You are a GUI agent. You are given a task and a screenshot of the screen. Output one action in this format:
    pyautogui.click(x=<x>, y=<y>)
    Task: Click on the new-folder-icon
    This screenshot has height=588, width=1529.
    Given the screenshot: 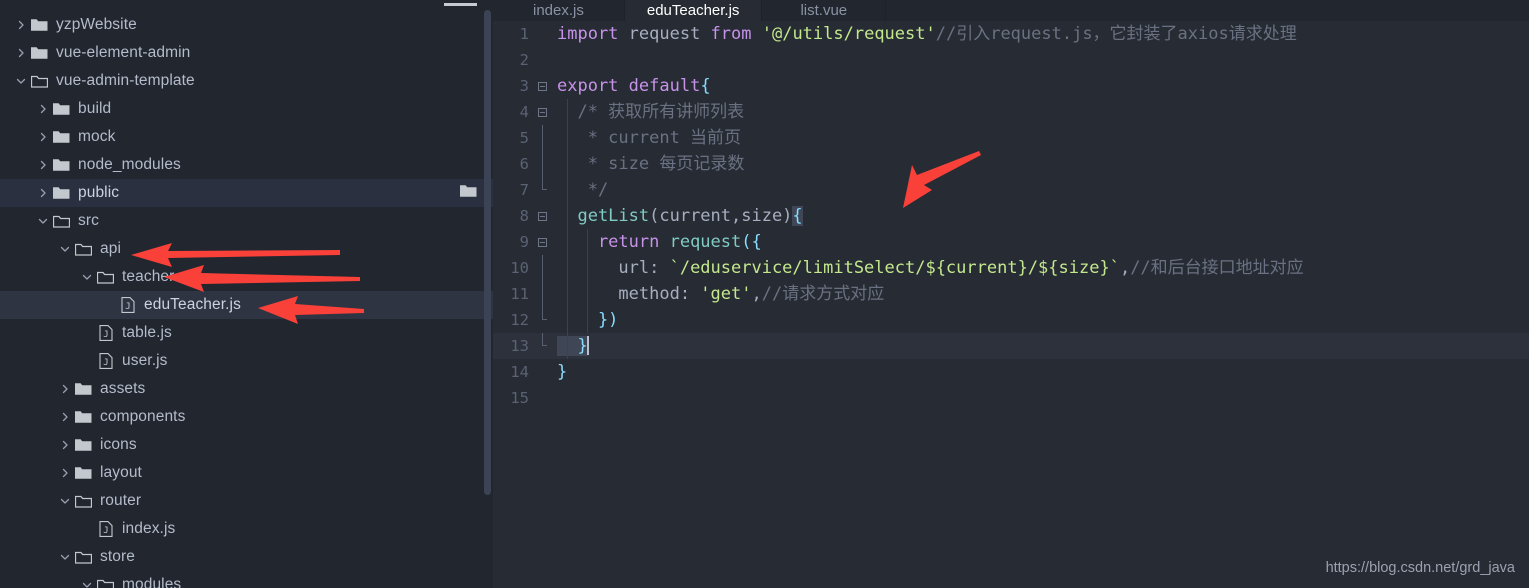 What is the action you would take?
    pyautogui.click(x=468, y=193)
    